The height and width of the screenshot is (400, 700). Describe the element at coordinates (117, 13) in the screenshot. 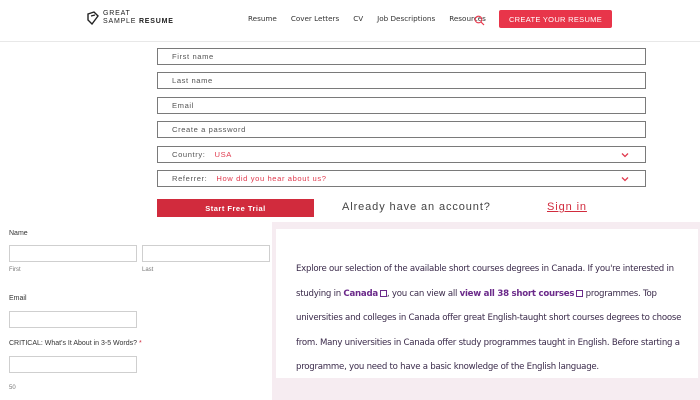

I see `logo-line1: GREAT` at that location.